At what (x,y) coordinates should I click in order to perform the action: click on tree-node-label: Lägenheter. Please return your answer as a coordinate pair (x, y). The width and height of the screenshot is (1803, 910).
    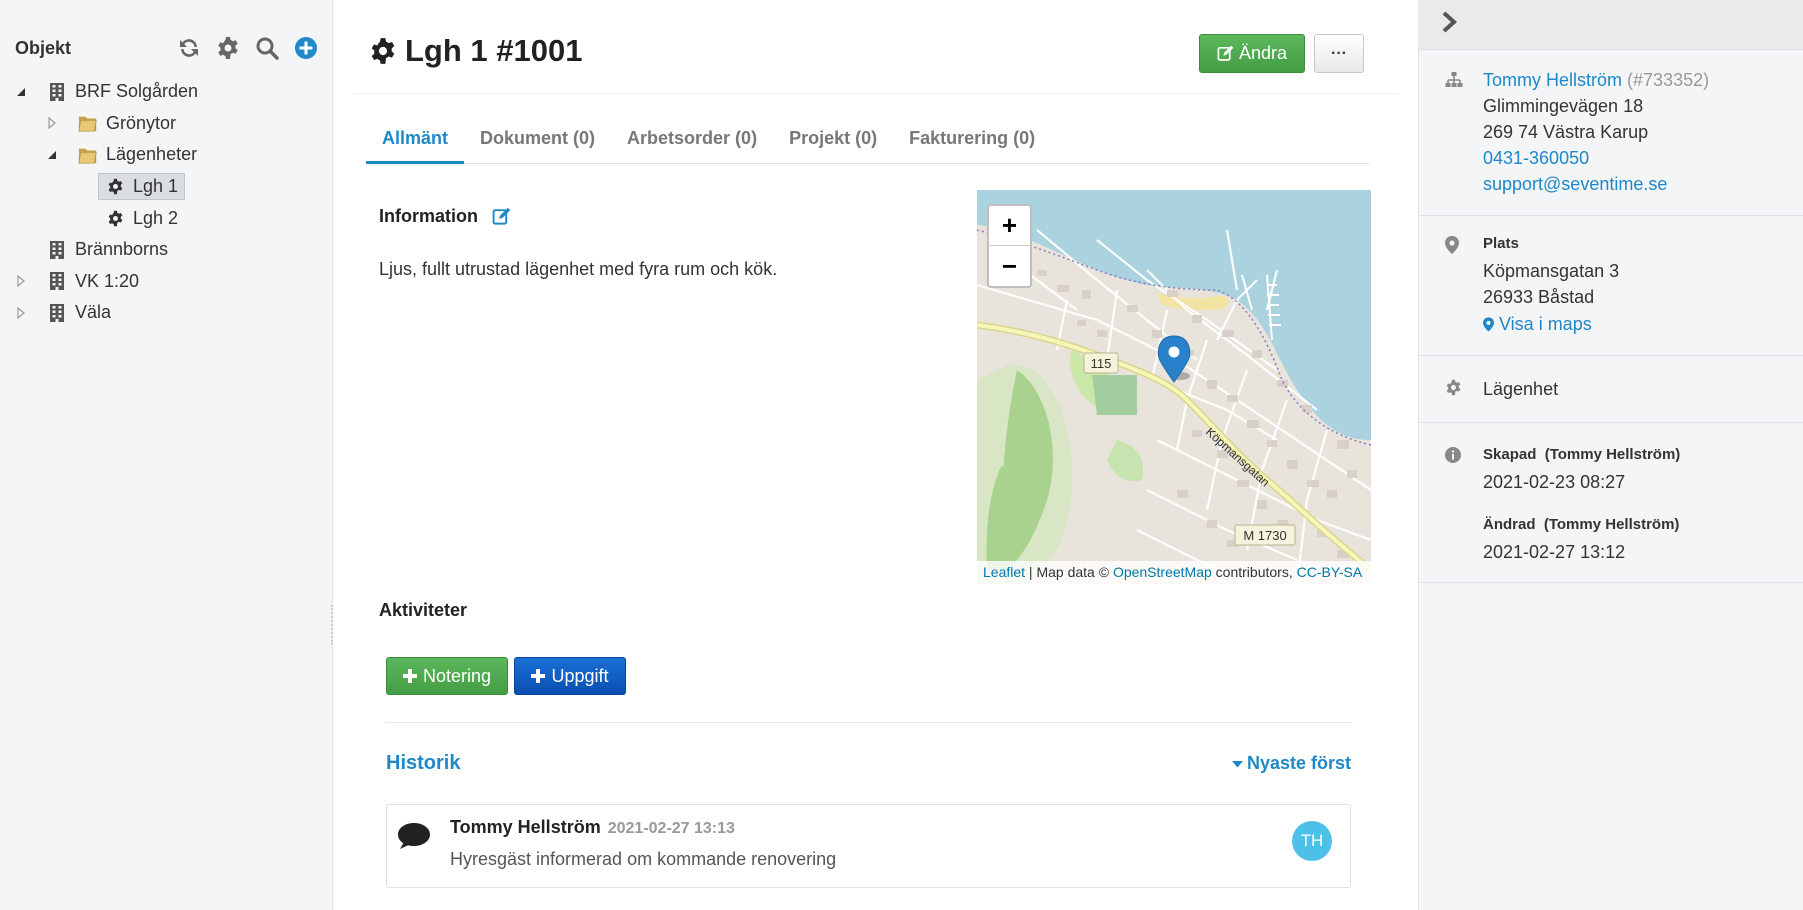
    Looking at the image, I should click on (152, 154).